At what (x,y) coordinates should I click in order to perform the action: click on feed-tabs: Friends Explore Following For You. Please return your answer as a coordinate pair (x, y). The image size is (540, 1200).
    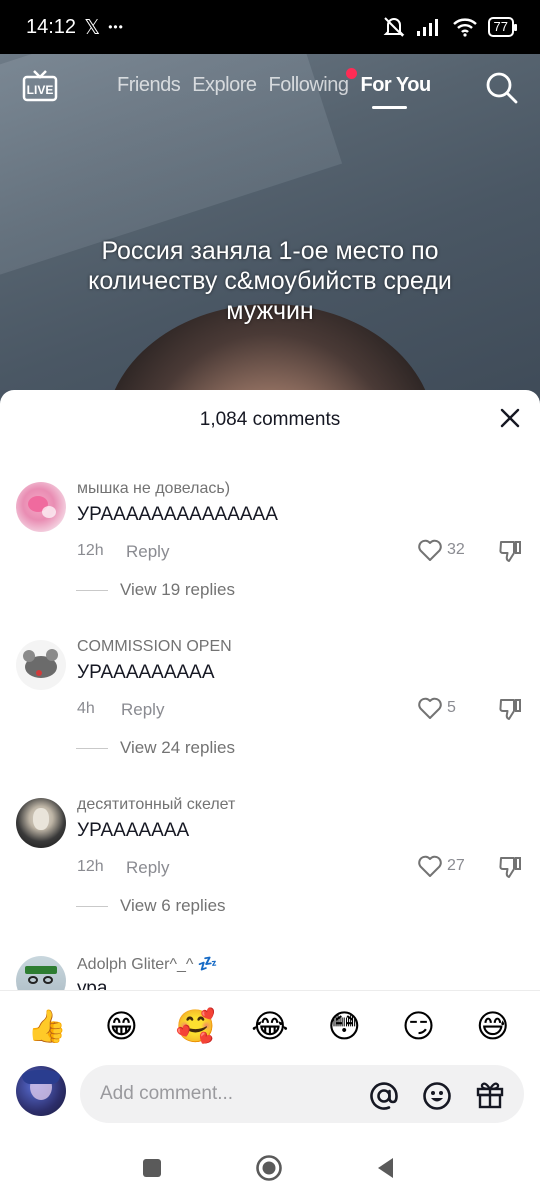
    Looking at the image, I should click on (274, 82).